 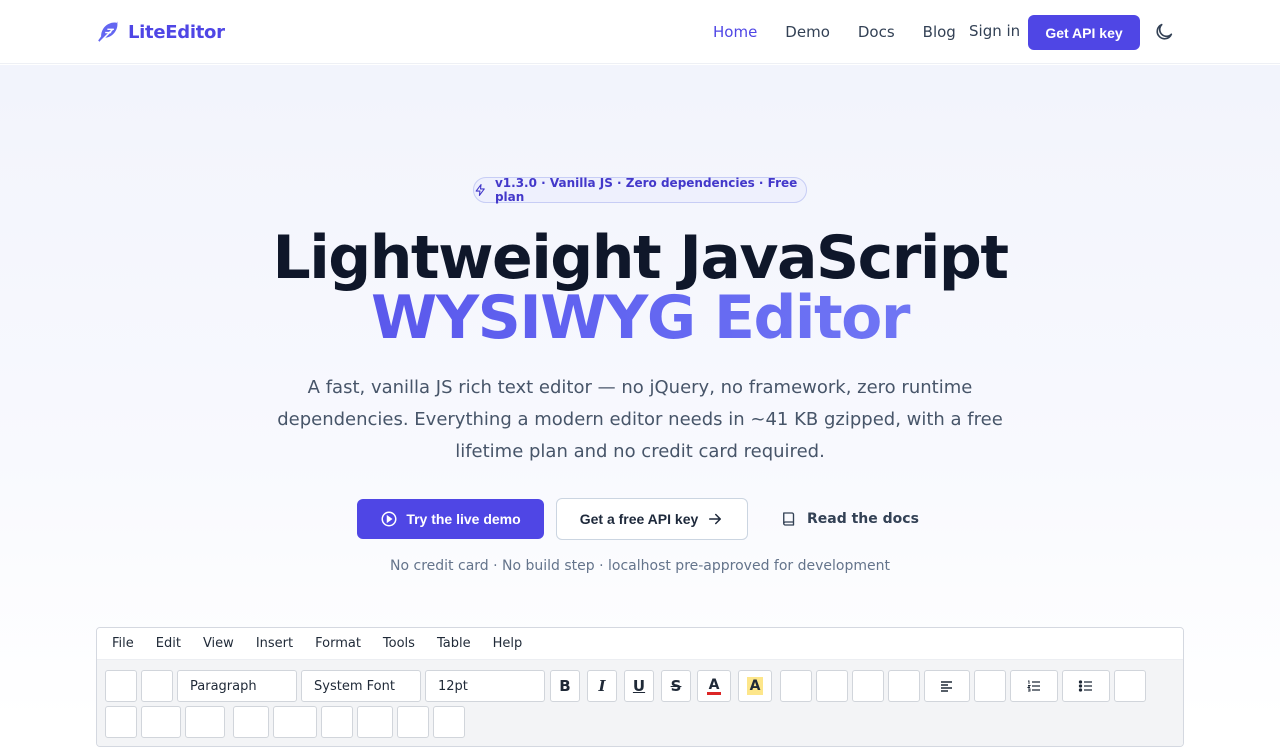 What do you see at coordinates (848, 32) in the screenshot?
I see `main-nav: Home Demo Docs Blog` at bounding box center [848, 32].